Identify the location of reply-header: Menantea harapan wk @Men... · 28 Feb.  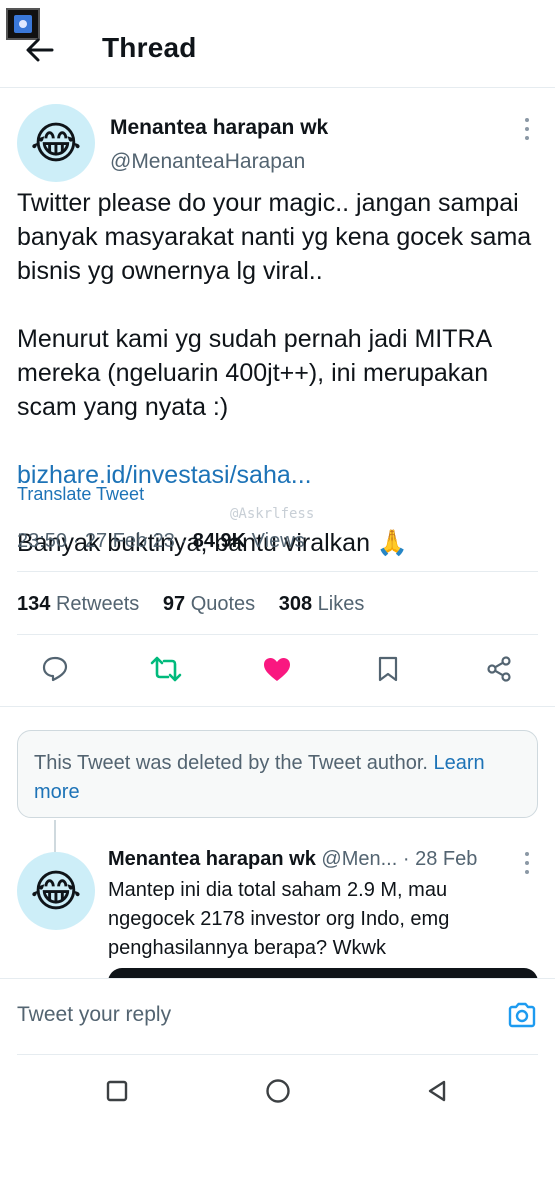
(292, 859).